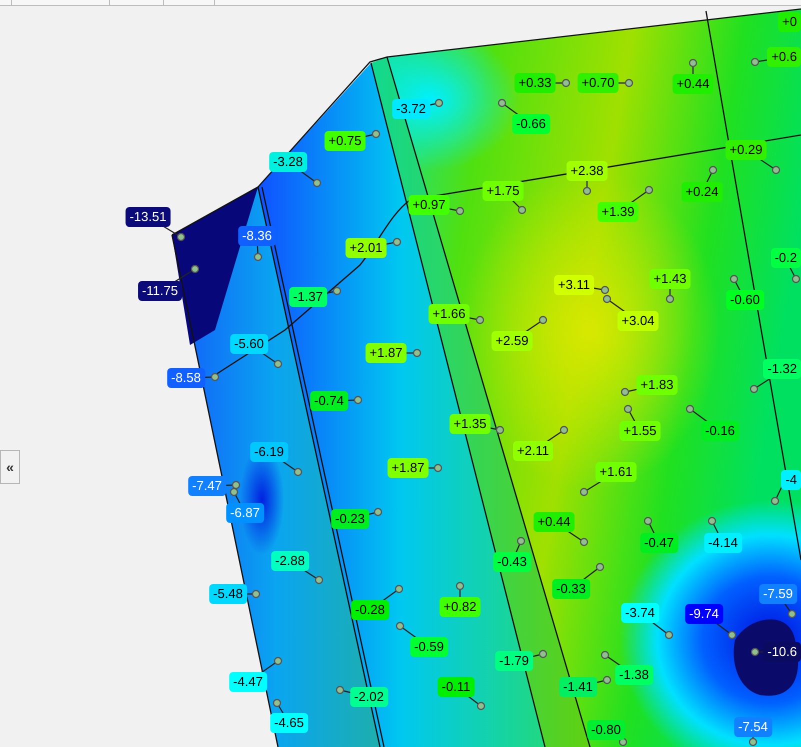 This screenshot has width=801, height=747. I want to click on deviation-label: -0.33, so click(571, 589).